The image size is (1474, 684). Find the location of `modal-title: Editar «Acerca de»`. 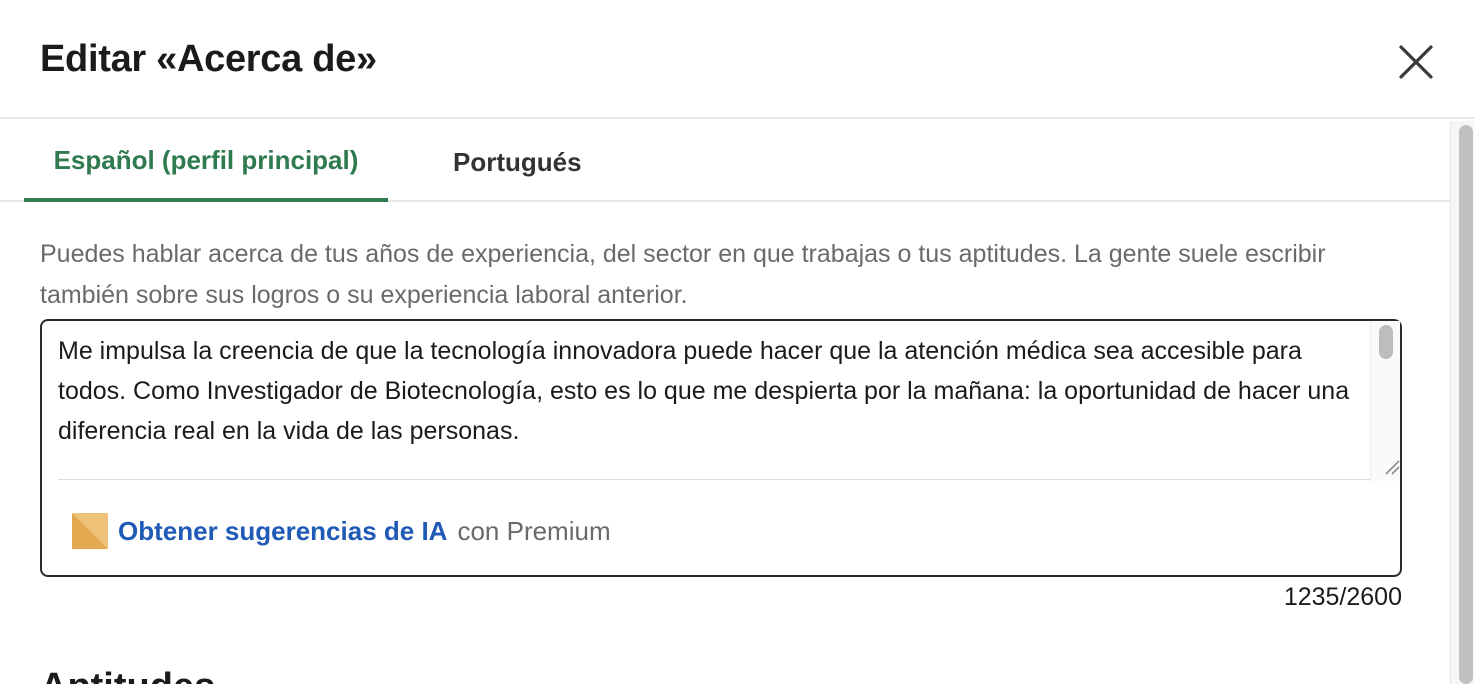

modal-title: Editar «Acerca de» is located at coordinates (208, 59).